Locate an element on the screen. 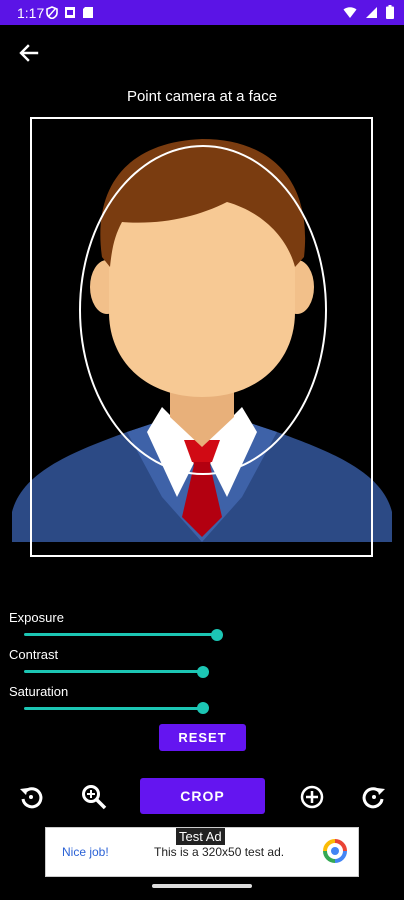 This screenshot has height=900, width=404. saturation-slider-thumb is located at coordinates (203, 708).